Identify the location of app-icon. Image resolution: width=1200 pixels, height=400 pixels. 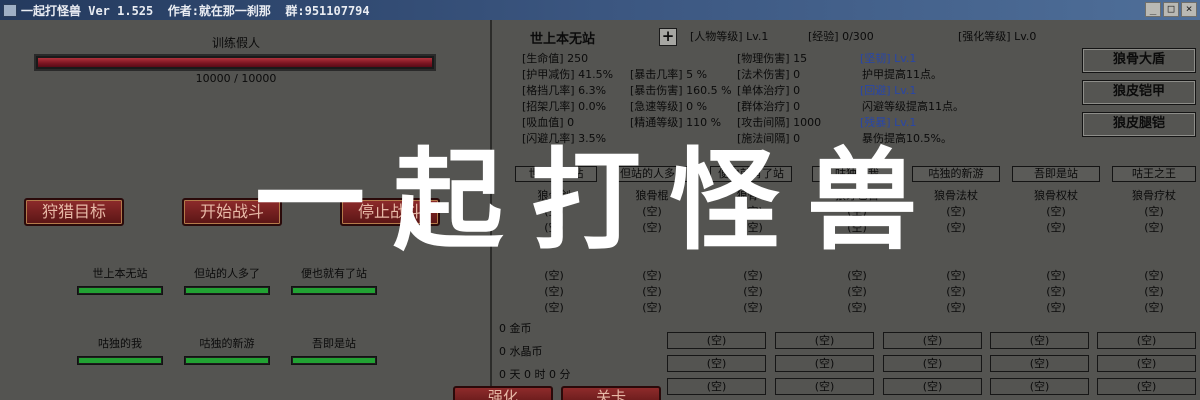
(10, 10).